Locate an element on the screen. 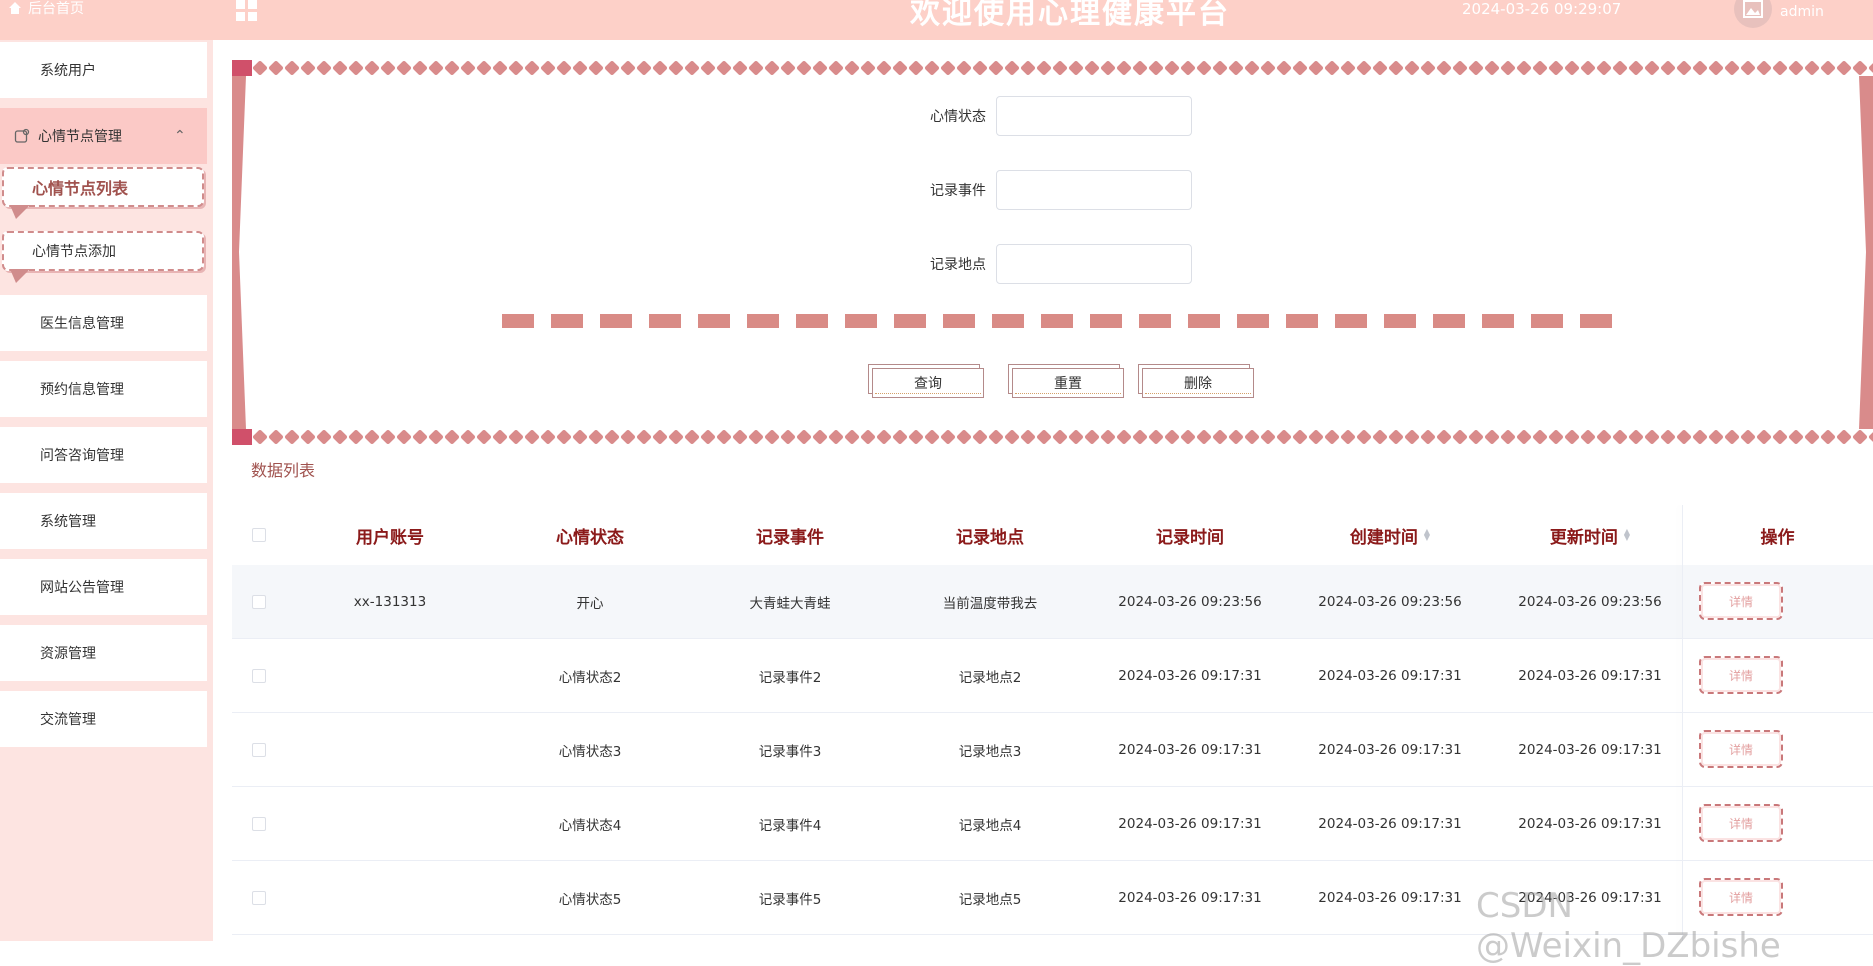 Image resolution: width=1873 pixels, height=966 pixels. table-cell-record-time: 2024-03-26 09:17:31 is located at coordinates (1190, 750).